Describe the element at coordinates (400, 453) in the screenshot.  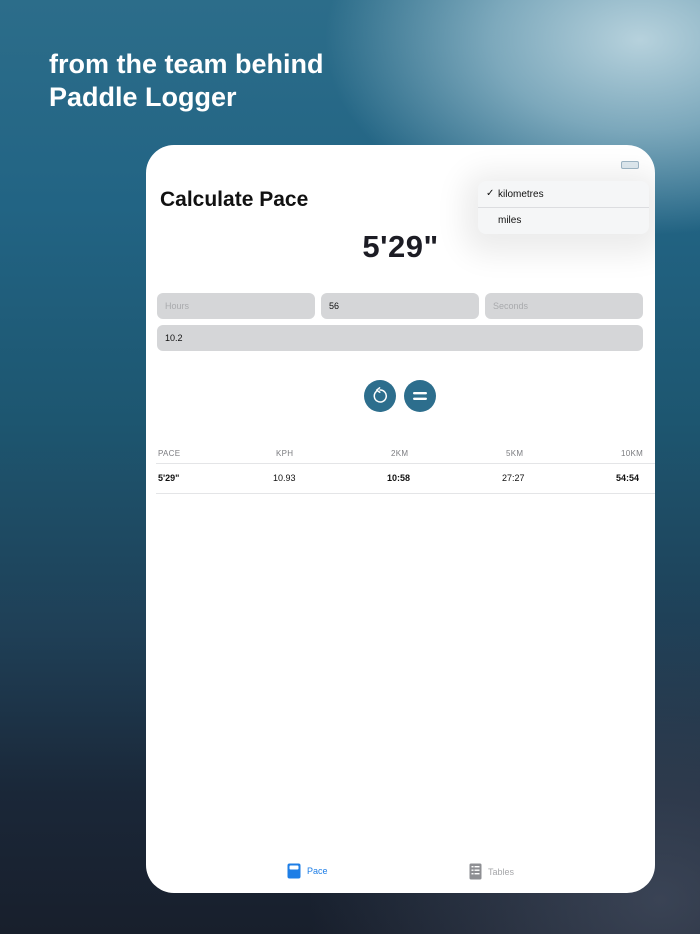
I see `header-2km: 2KM` at that location.